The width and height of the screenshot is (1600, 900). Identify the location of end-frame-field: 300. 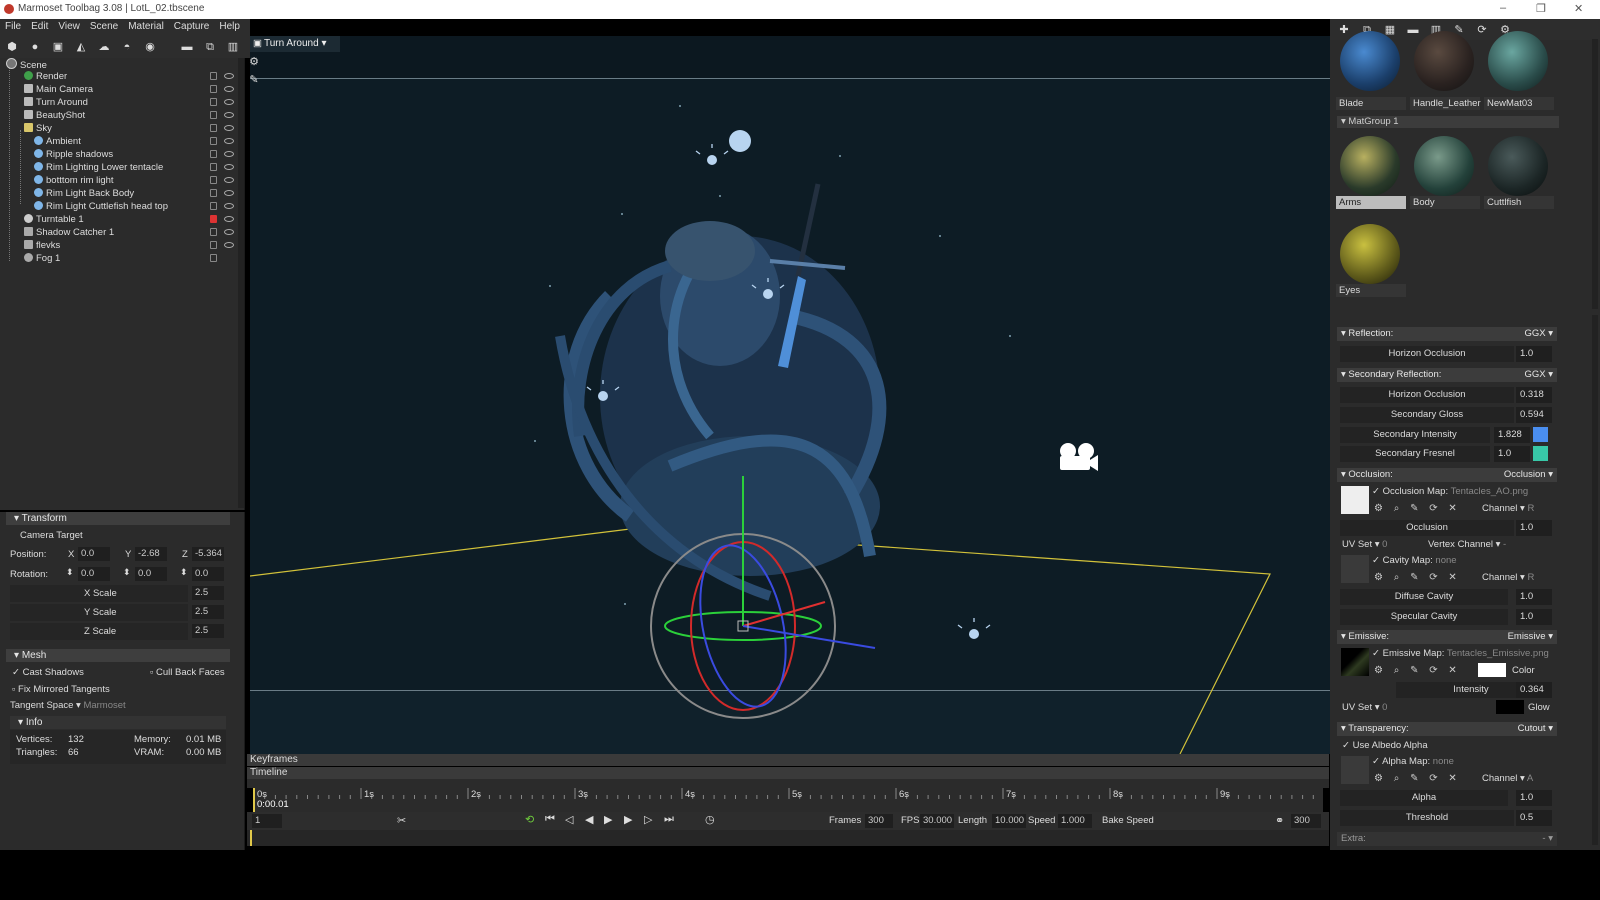
(1306, 821).